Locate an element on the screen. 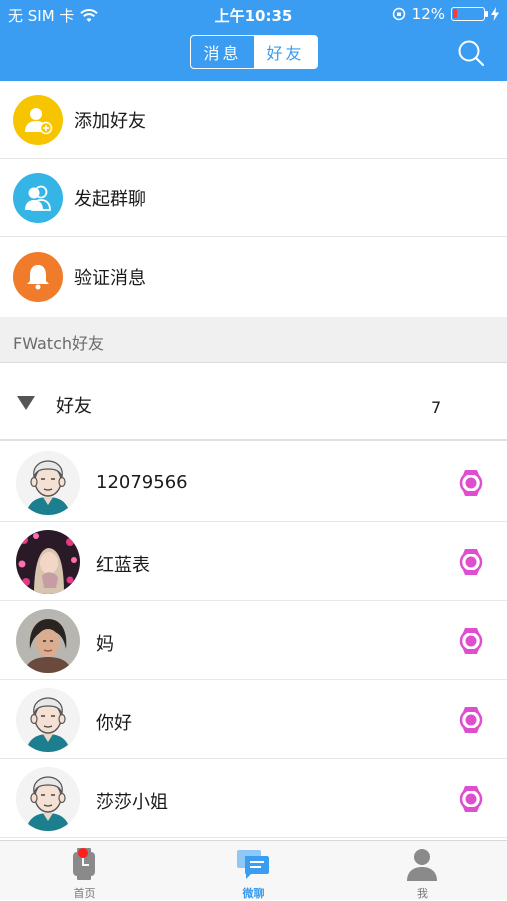 This screenshot has width=507, height=901. group-count: 7 is located at coordinates (436, 407).